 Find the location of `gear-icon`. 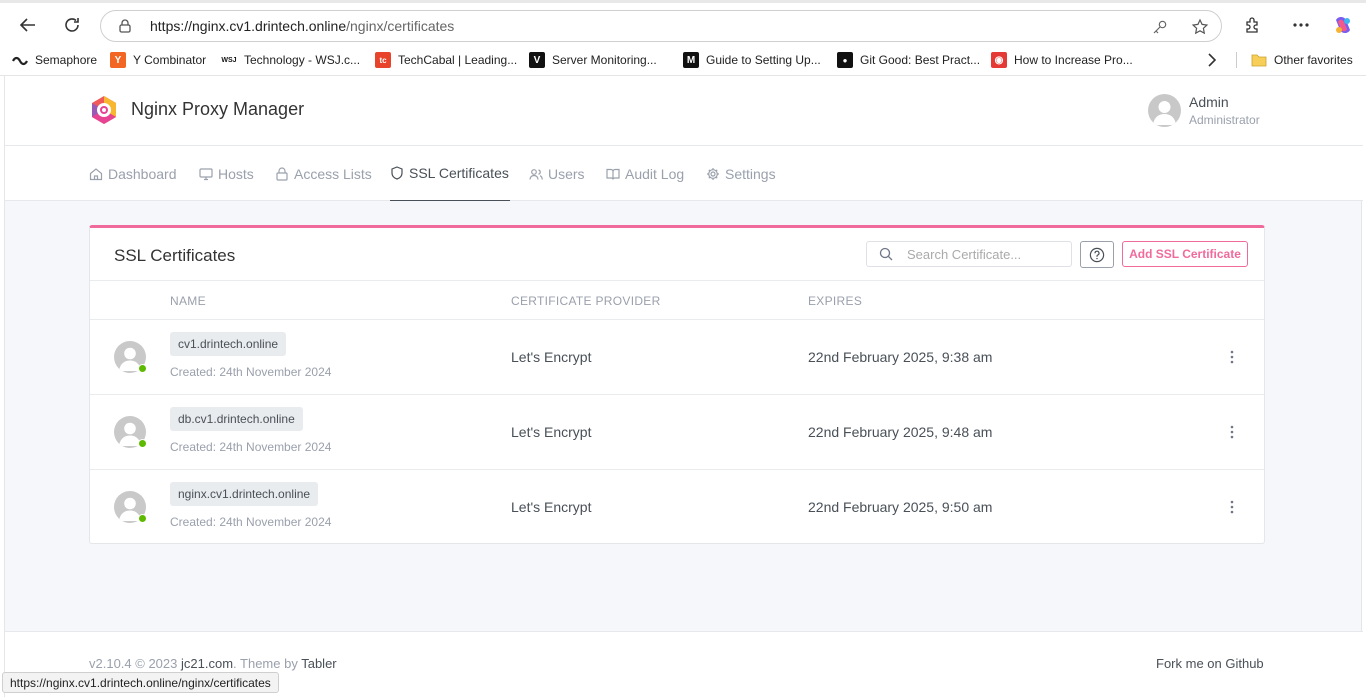

gear-icon is located at coordinates (713, 173).